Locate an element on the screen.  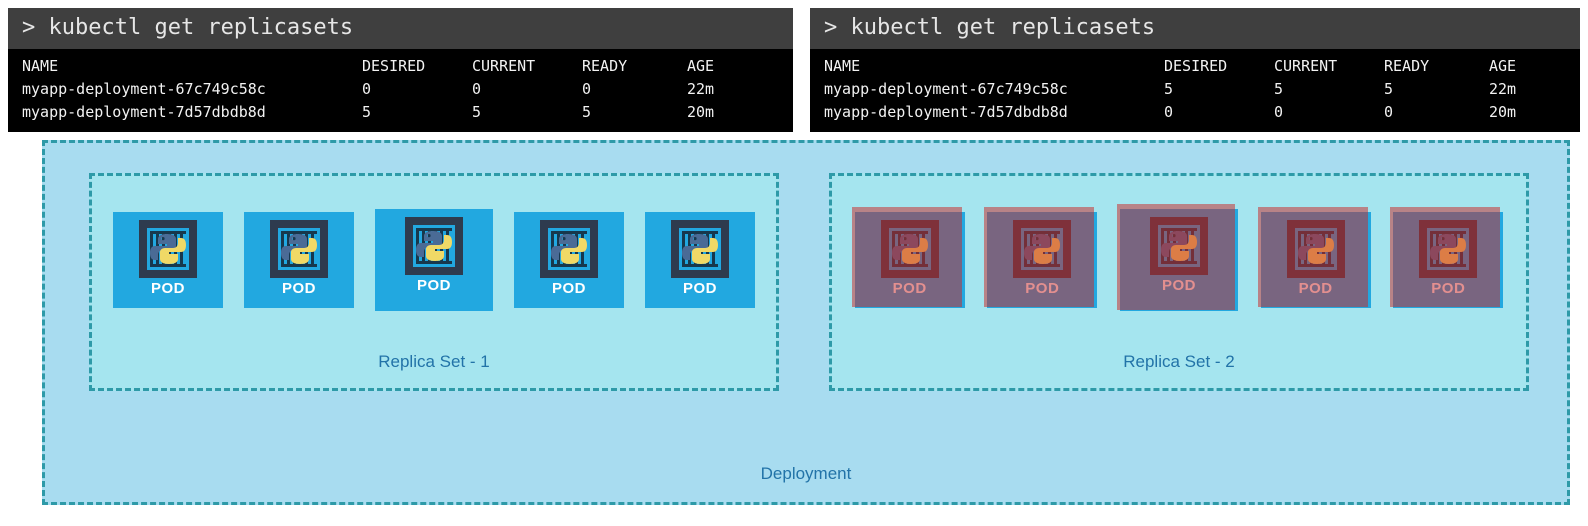
deployment-label: Deployment is located at coordinates (806, 473).